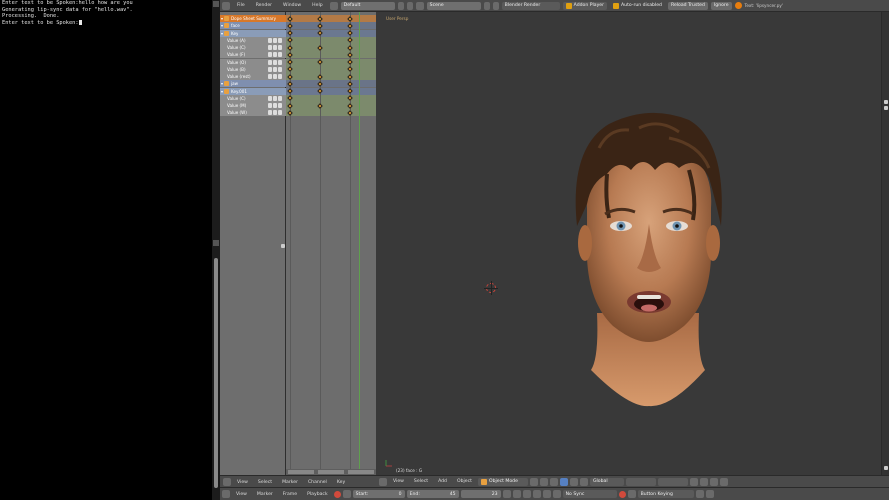  I want to click on end-frame-field: End: 45, so click(432, 494).